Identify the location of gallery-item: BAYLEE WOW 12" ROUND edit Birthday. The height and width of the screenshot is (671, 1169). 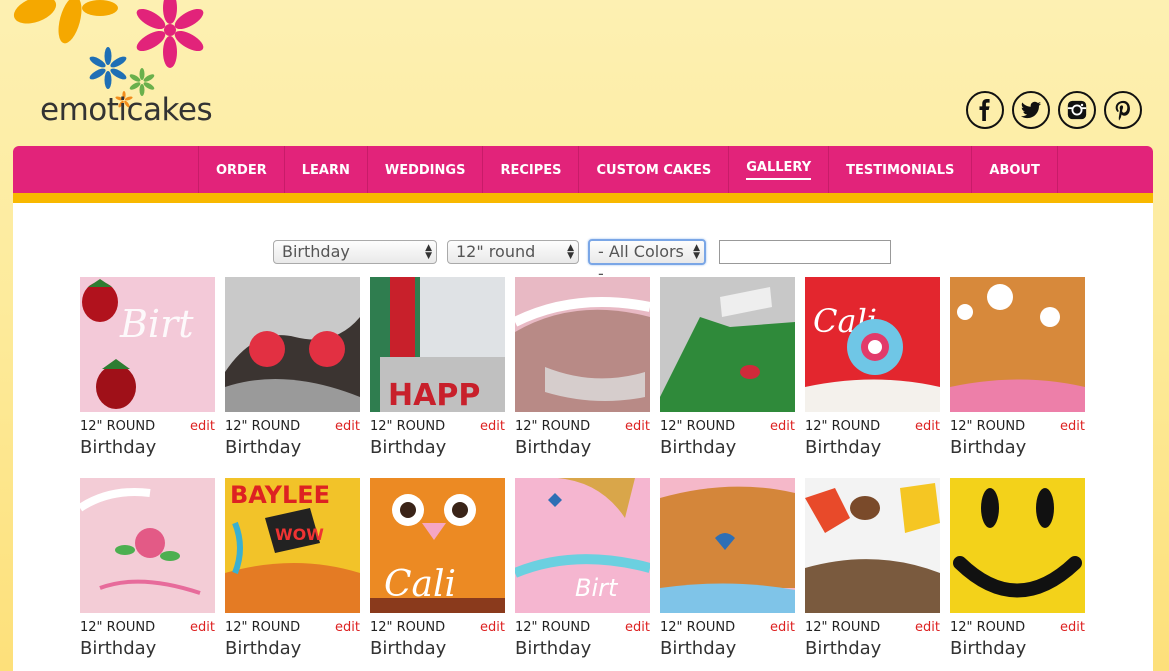
(292, 573).